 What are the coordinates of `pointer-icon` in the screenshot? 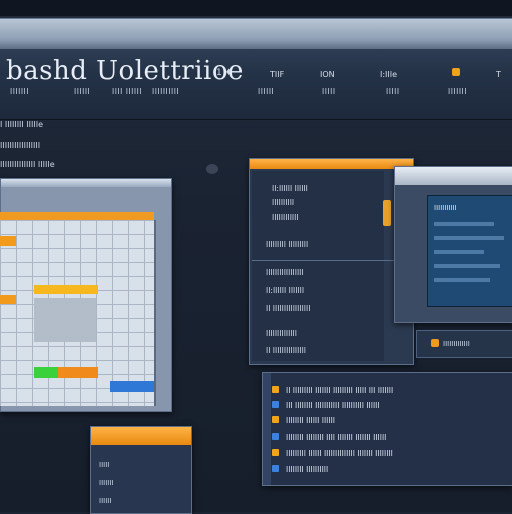 It's located at (212, 169).